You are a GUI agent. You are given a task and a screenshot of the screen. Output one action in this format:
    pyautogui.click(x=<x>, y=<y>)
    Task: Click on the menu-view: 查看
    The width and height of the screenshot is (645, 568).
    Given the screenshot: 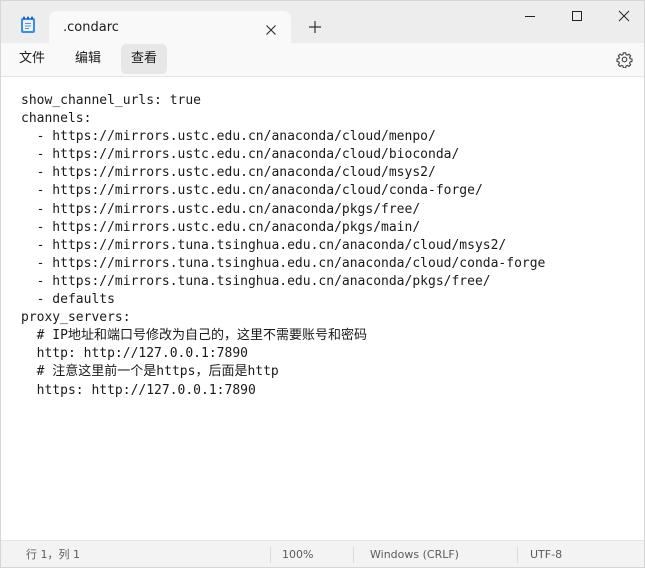 What is the action you would take?
    pyautogui.click(x=144, y=59)
    